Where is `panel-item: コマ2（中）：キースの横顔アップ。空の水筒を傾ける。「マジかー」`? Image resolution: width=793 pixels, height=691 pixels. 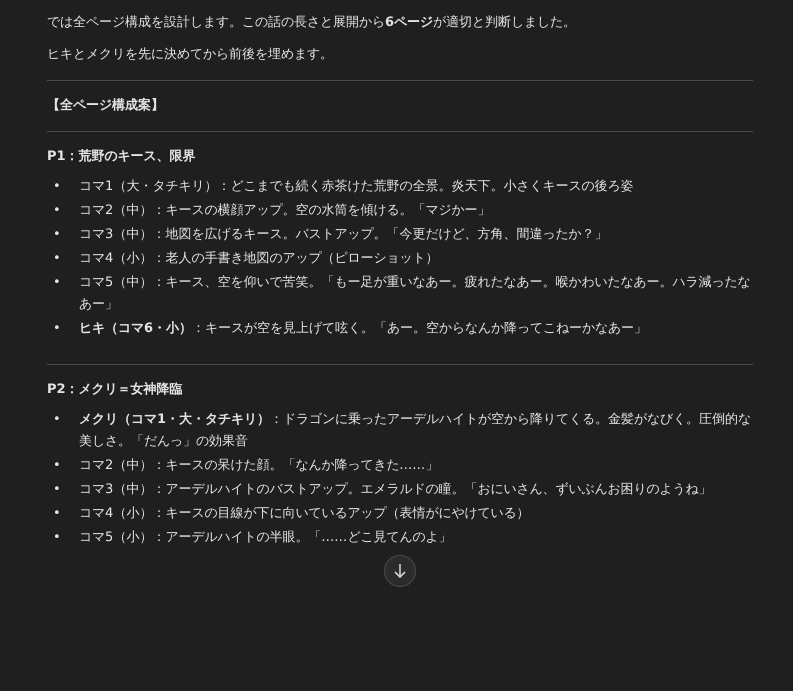
panel-item: コマ2（中）：キースの横顔アップ。空の水筒を傾ける。「マジかー」 is located at coordinates (284, 211).